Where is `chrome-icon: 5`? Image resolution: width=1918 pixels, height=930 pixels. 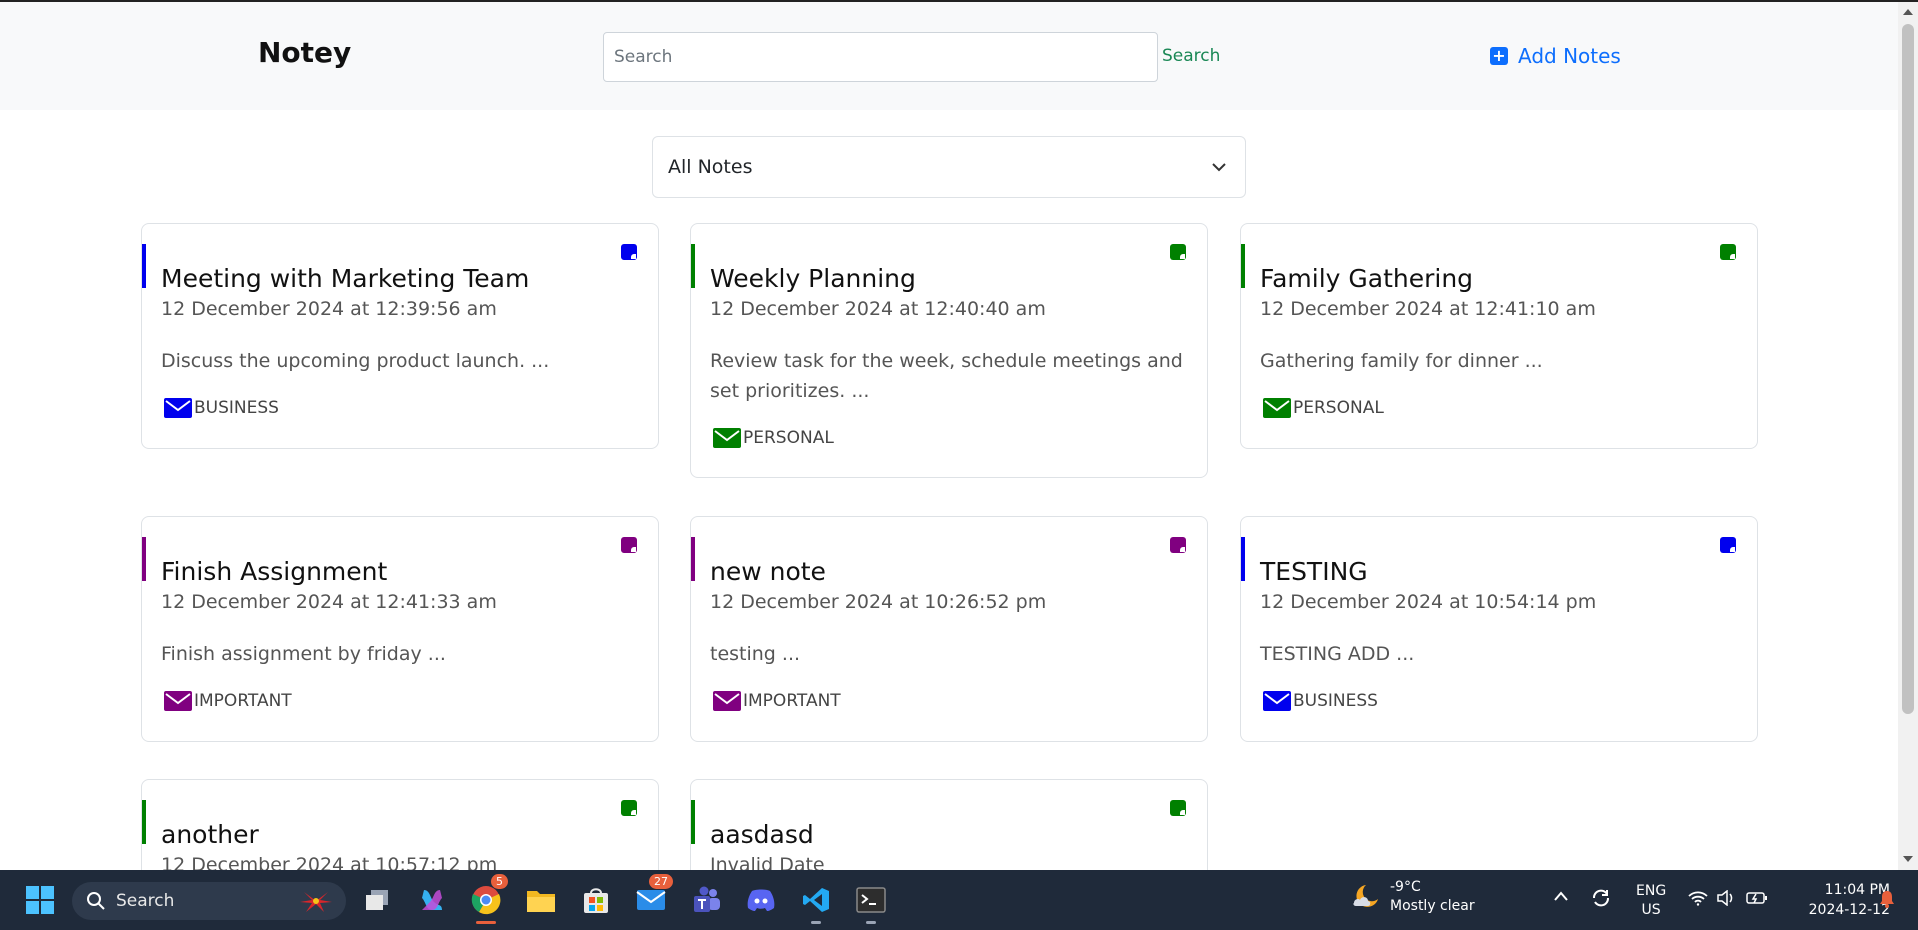 chrome-icon: 5 is located at coordinates (487, 899).